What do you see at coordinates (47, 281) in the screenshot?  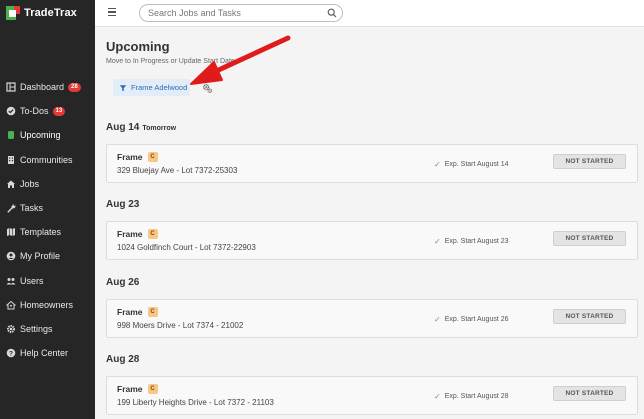 I see `sidebar-item-users: Users` at bounding box center [47, 281].